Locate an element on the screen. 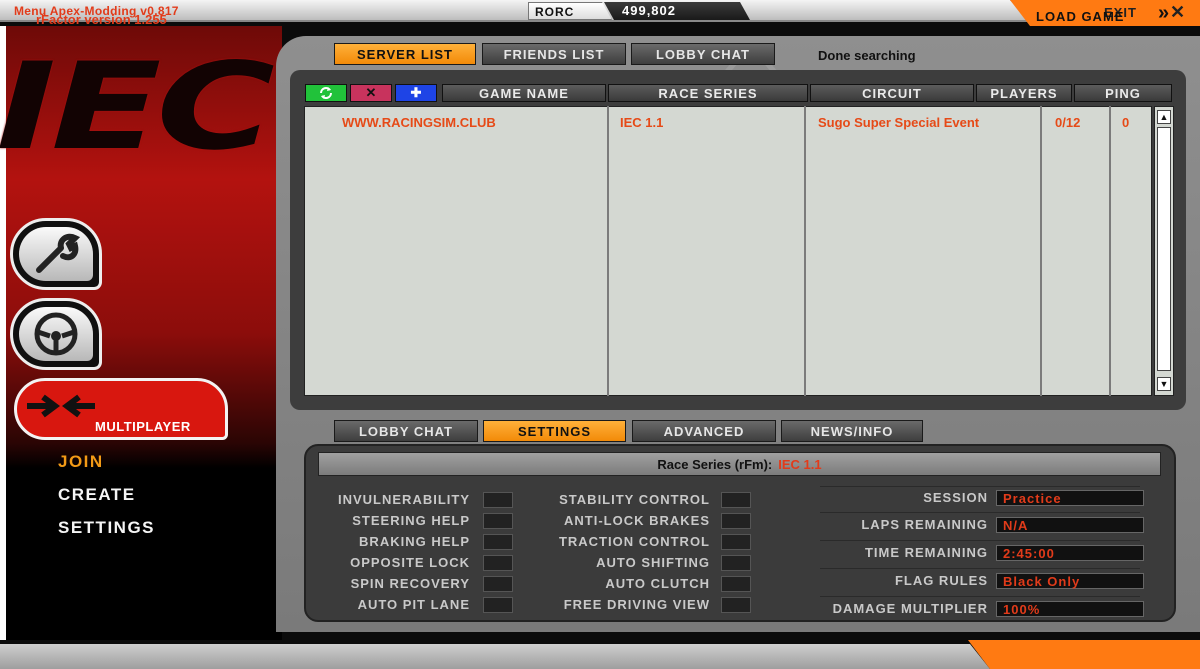 The width and height of the screenshot is (1200, 669). close-icon: ✕ is located at coordinates (1177, 12).